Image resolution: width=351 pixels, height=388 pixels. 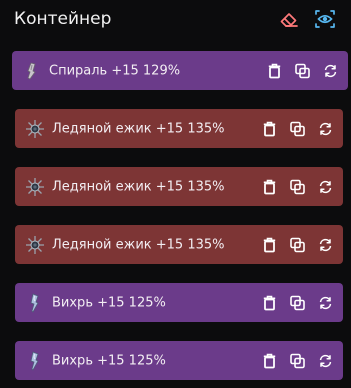 I want to click on list-item-1: Спираль +15 129%, so click(x=180, y=70).